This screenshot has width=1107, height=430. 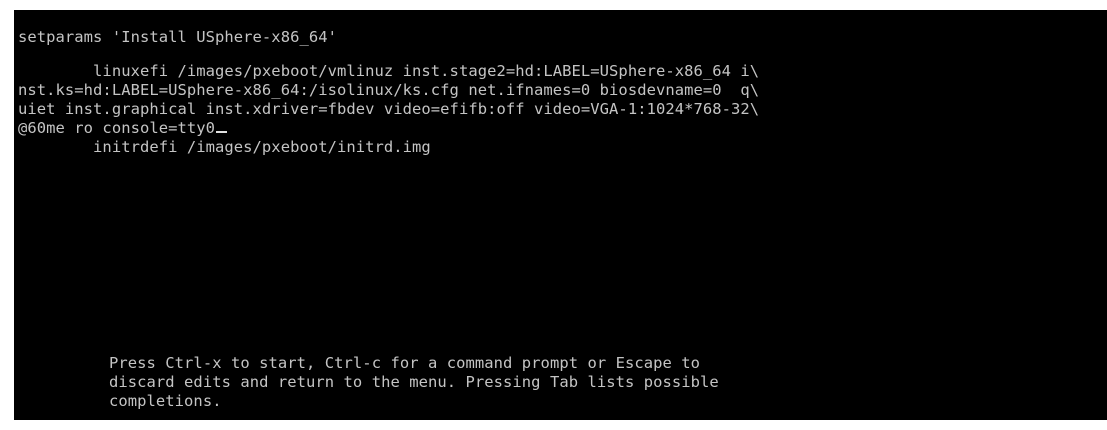 What do you see at coordinates (222, 132) in the screenshot?
I see `text-cursor` at bounding box center [222, 132].